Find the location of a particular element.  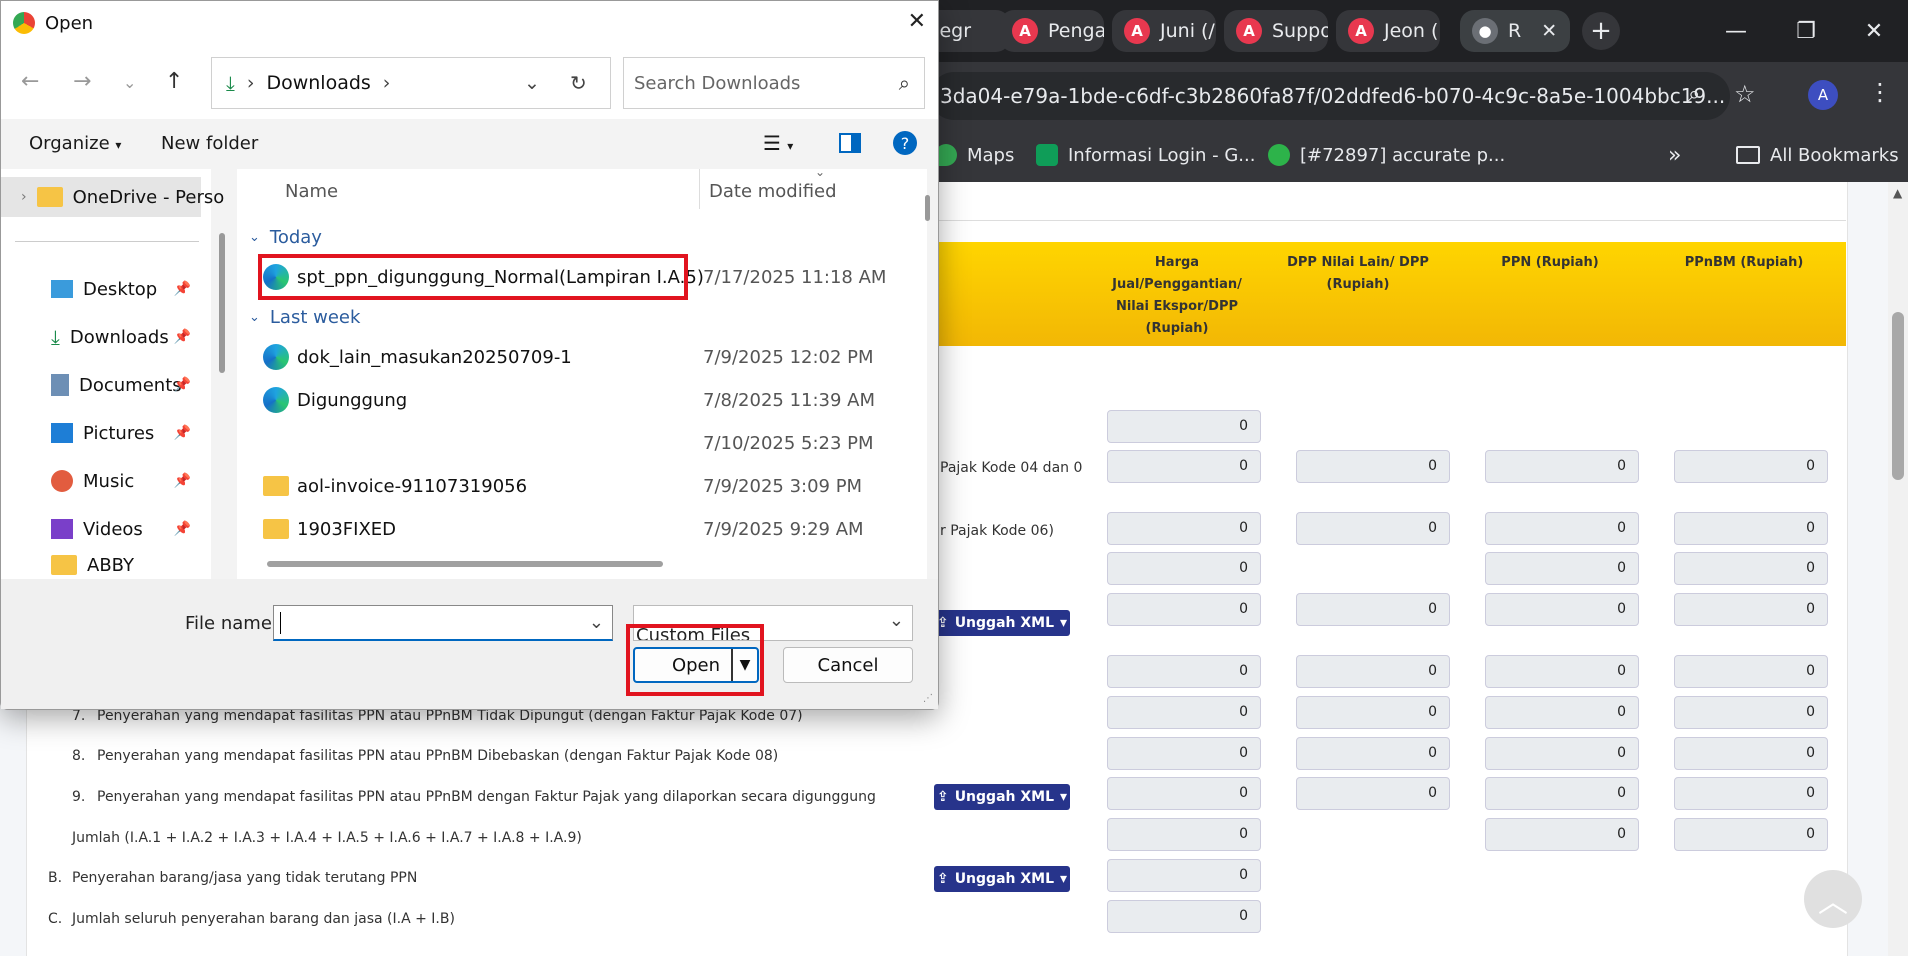

close-window-icon: ✕ is located at coordinates (1874, 31).